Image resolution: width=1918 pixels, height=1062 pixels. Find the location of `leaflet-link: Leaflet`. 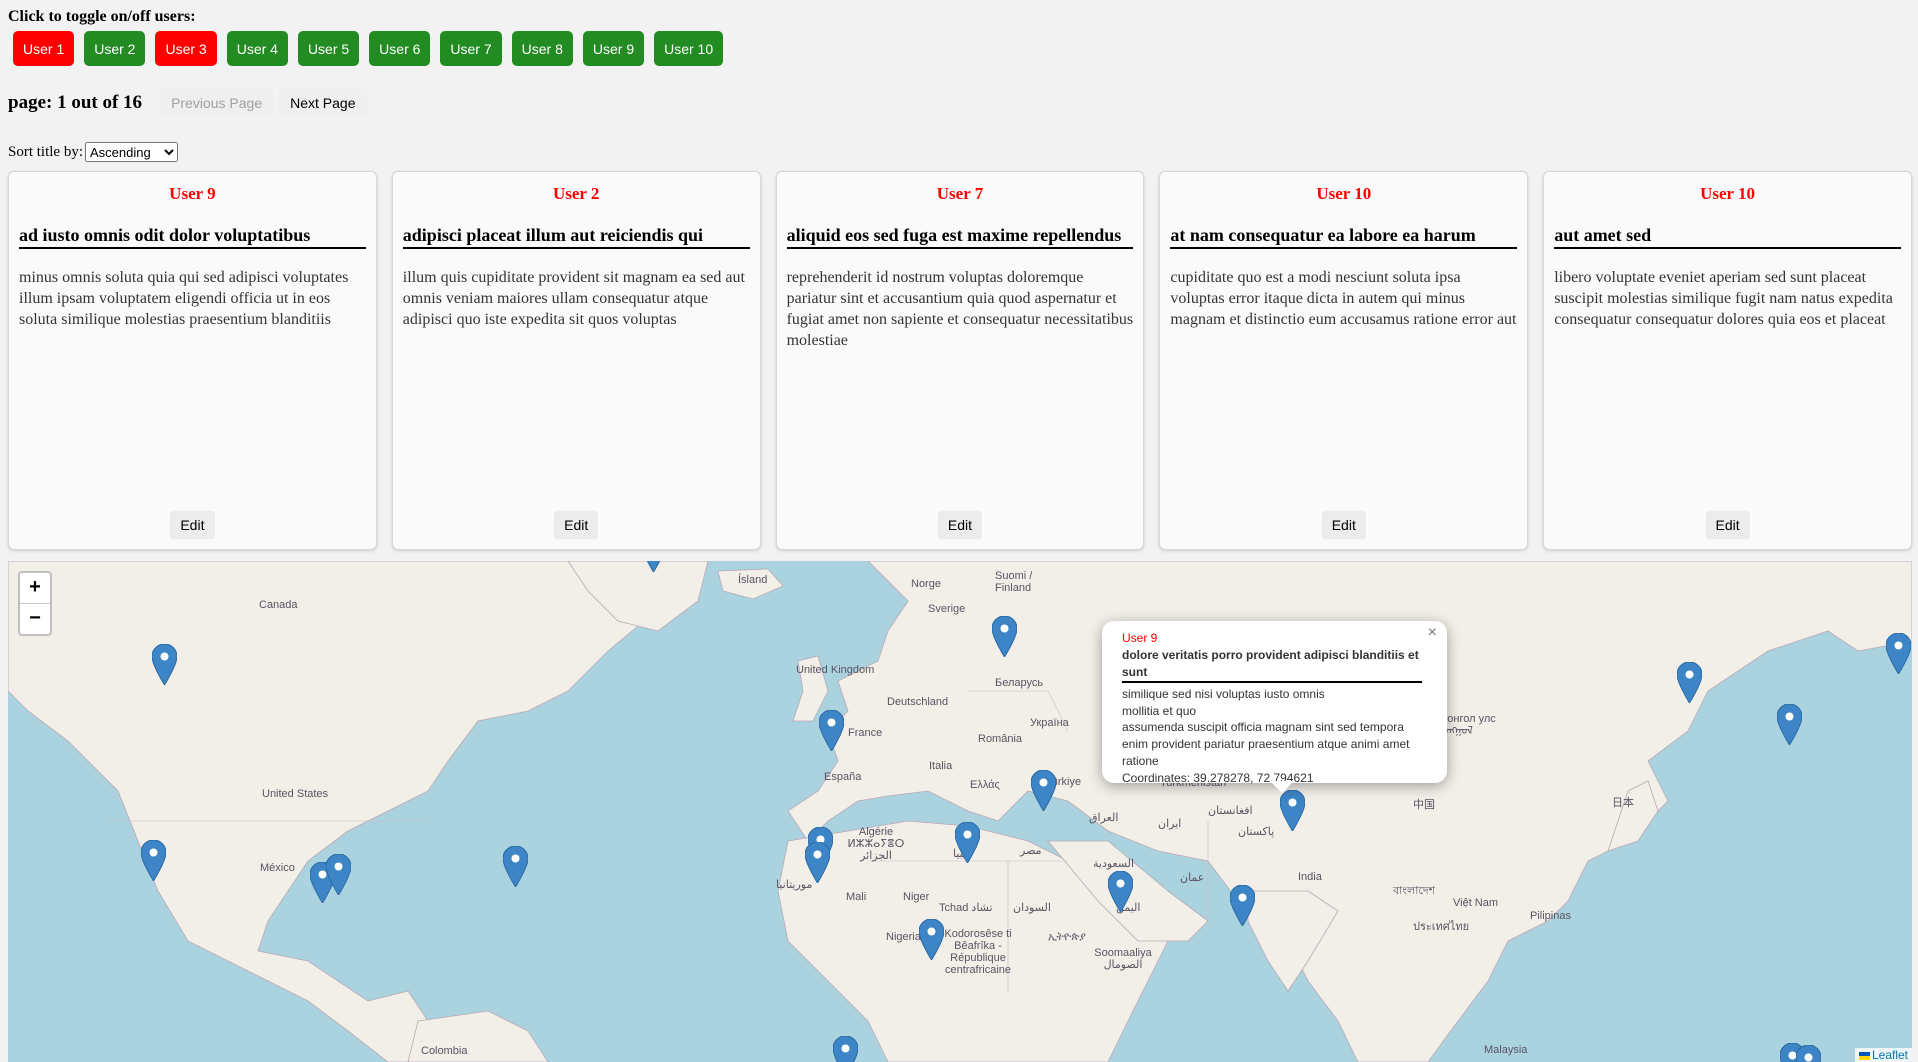

leaflet-link: Leaflet is located at coordinates (1890, 1055).